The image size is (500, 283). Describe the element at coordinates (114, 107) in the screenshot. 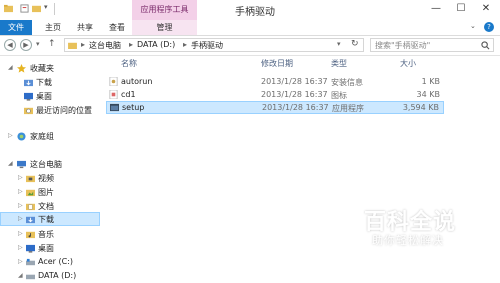

I see `application-icon` at that location.